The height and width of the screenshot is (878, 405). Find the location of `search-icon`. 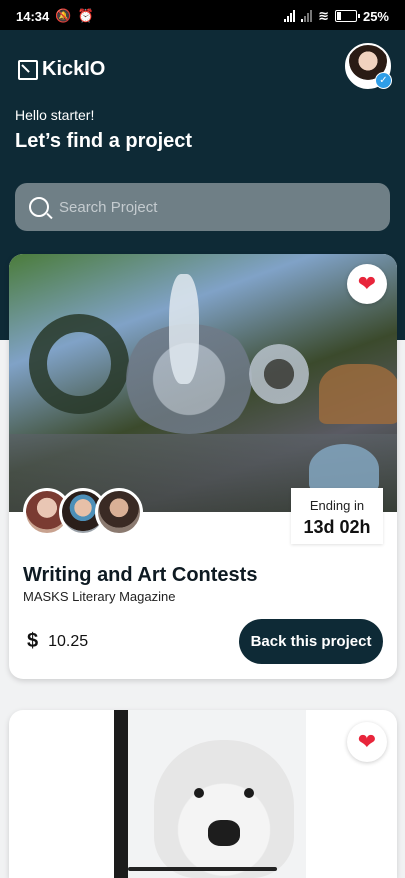

search-icon is located at coordinates (39, 207).